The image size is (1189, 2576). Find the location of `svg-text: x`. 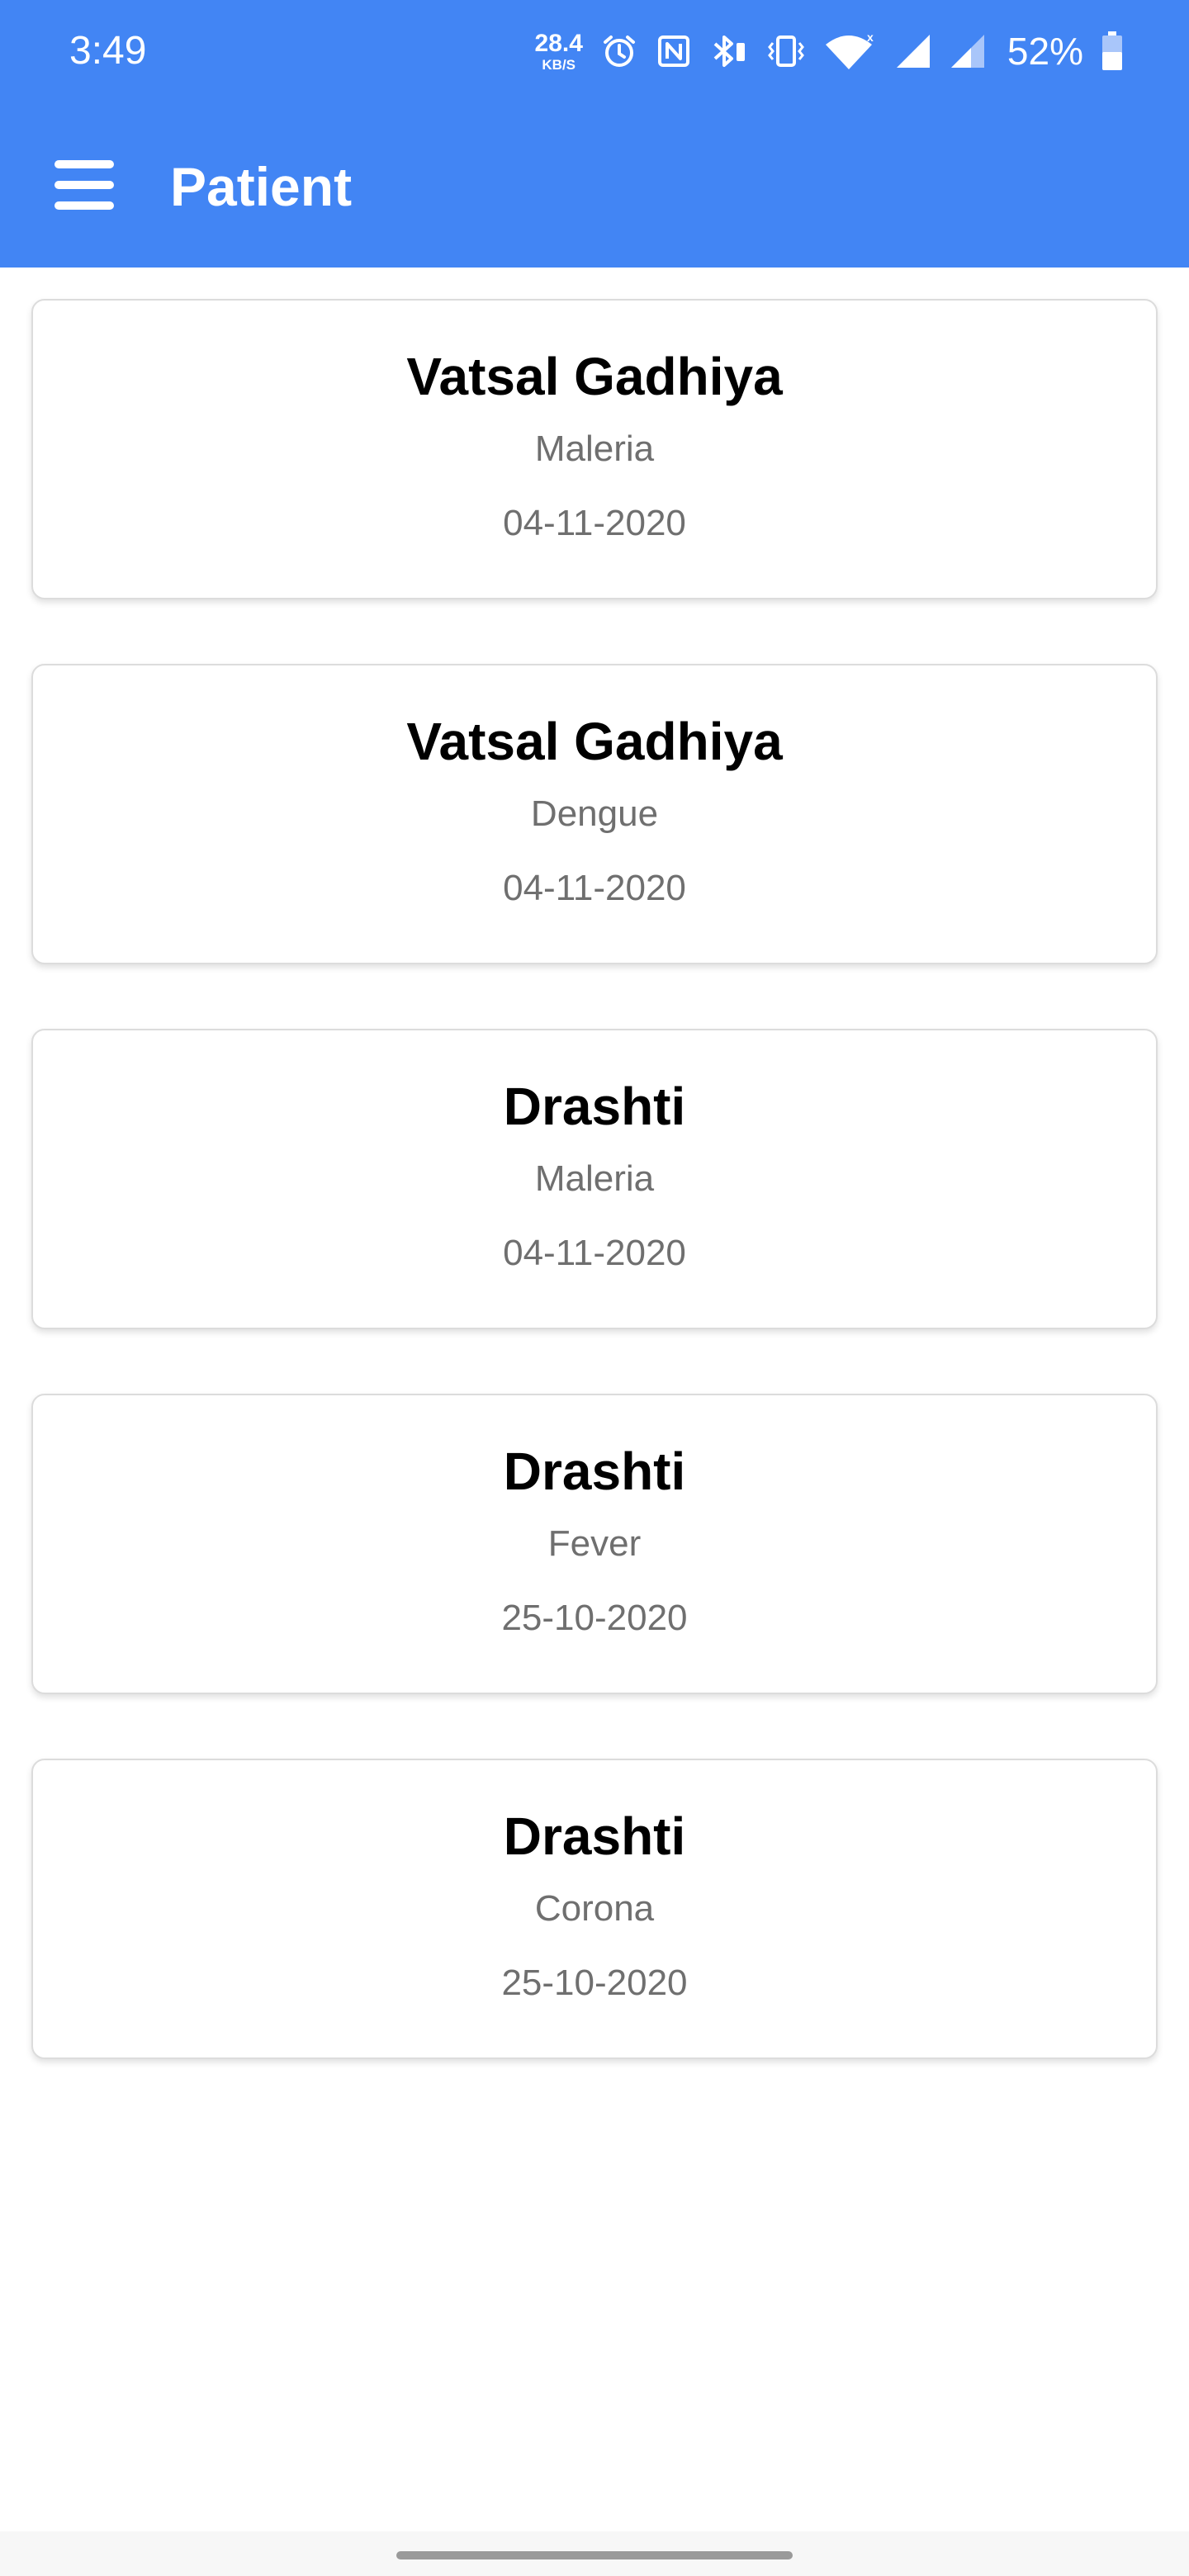

svg-text: x is located at coordinates (870, 37).